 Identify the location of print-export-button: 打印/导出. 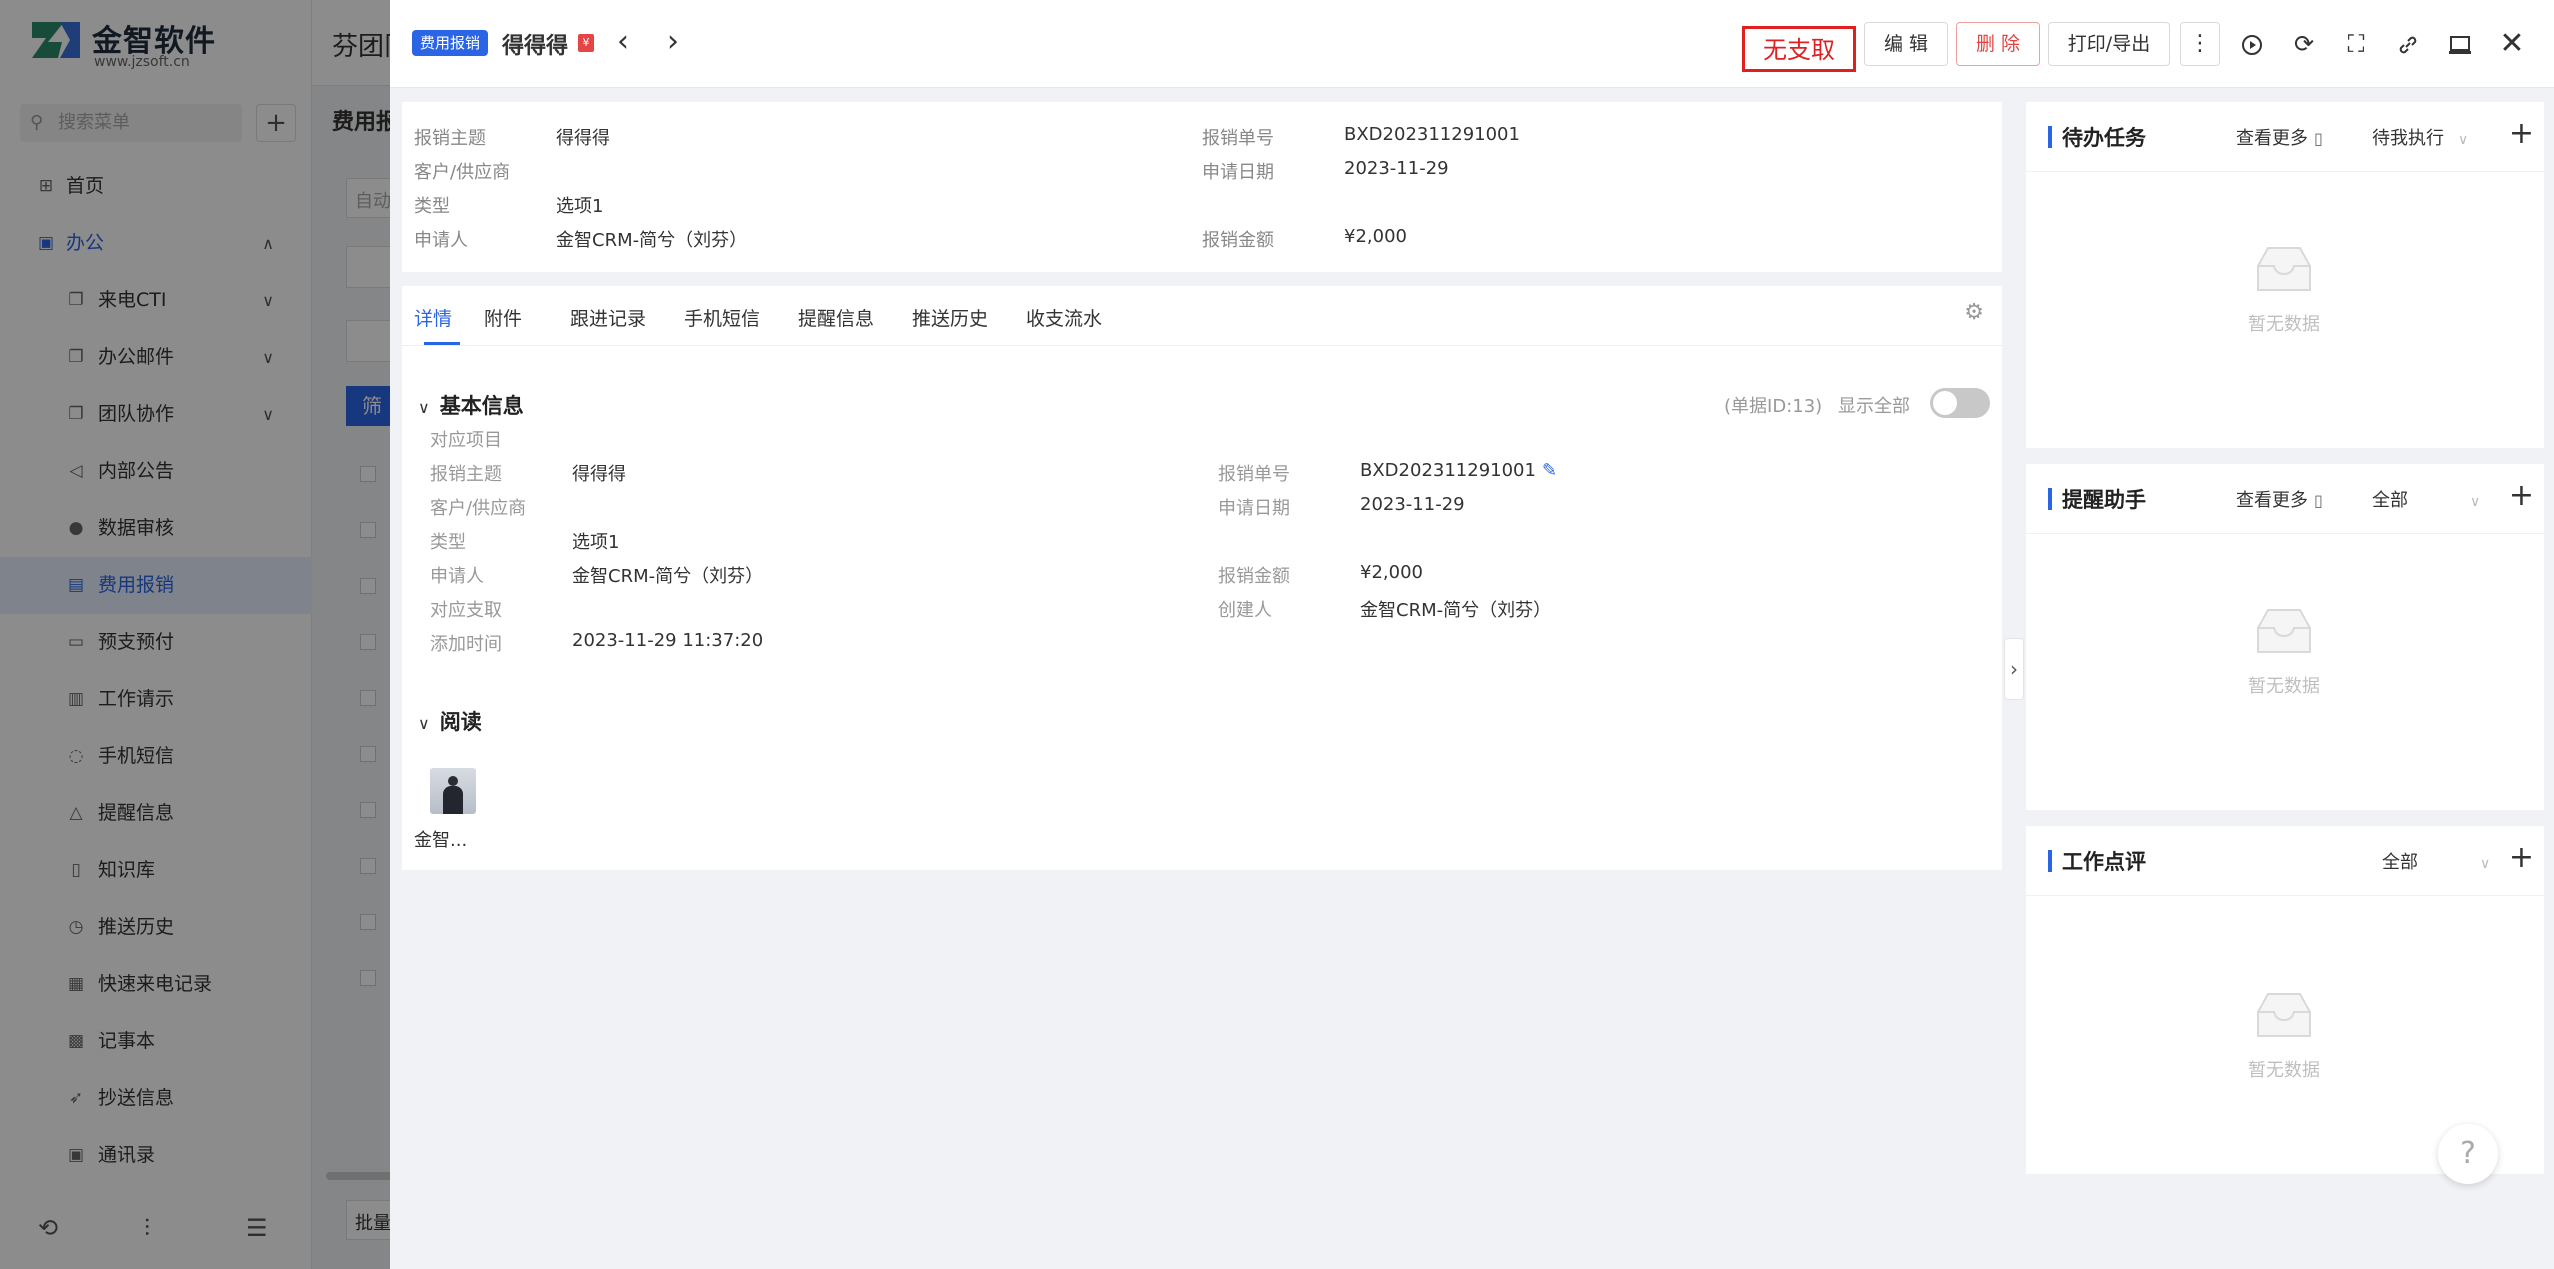
(2109, 44).